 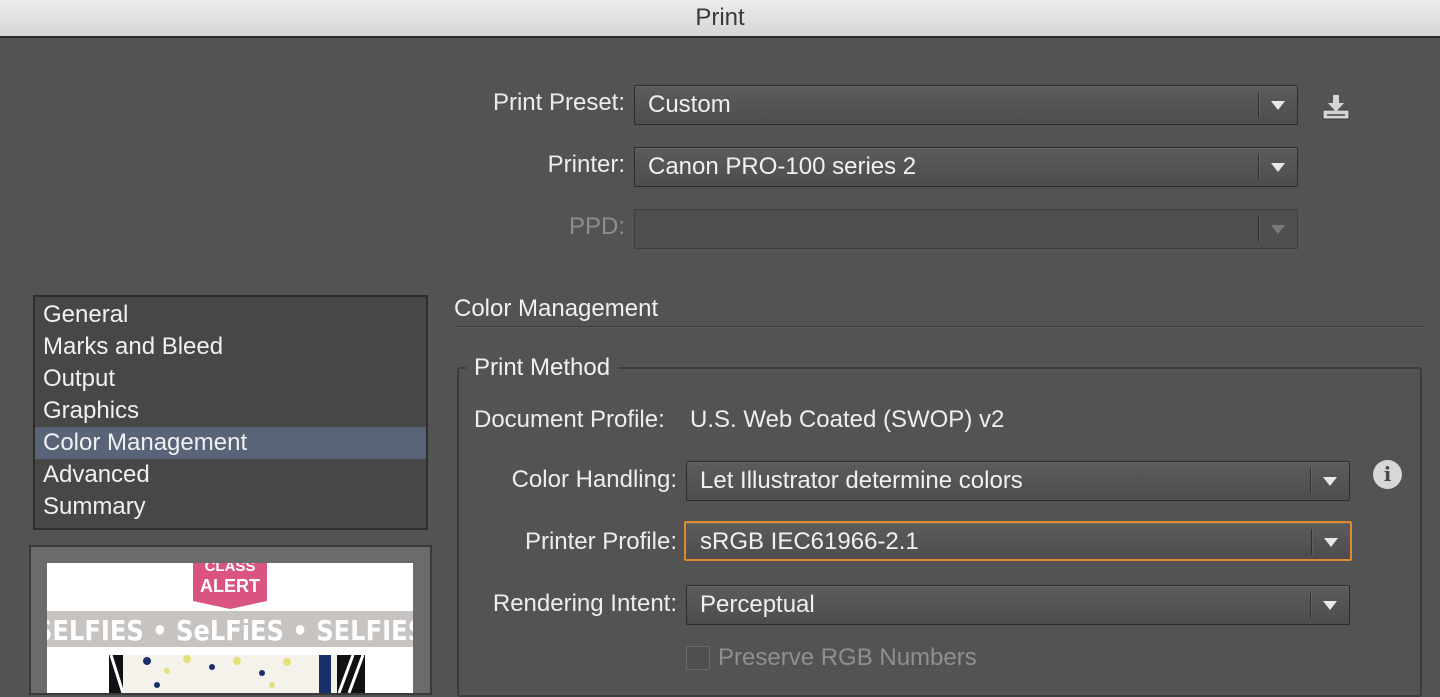 I want to click on rendering-intent-value: Perceptual, so click(x=757, y=604).